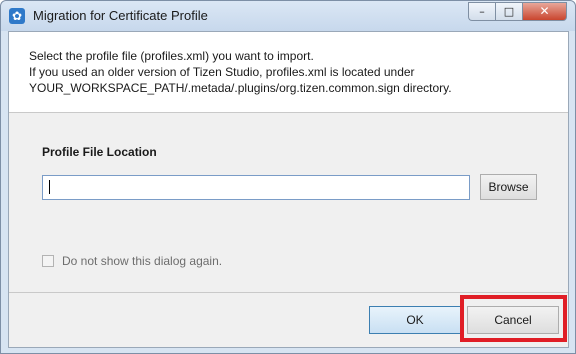 The width and height of the screenshot is (576, 354). What do you see at coordinates (288, 292) in the screenshot?
I see `footer-divider` at bounding box center [288, 292].